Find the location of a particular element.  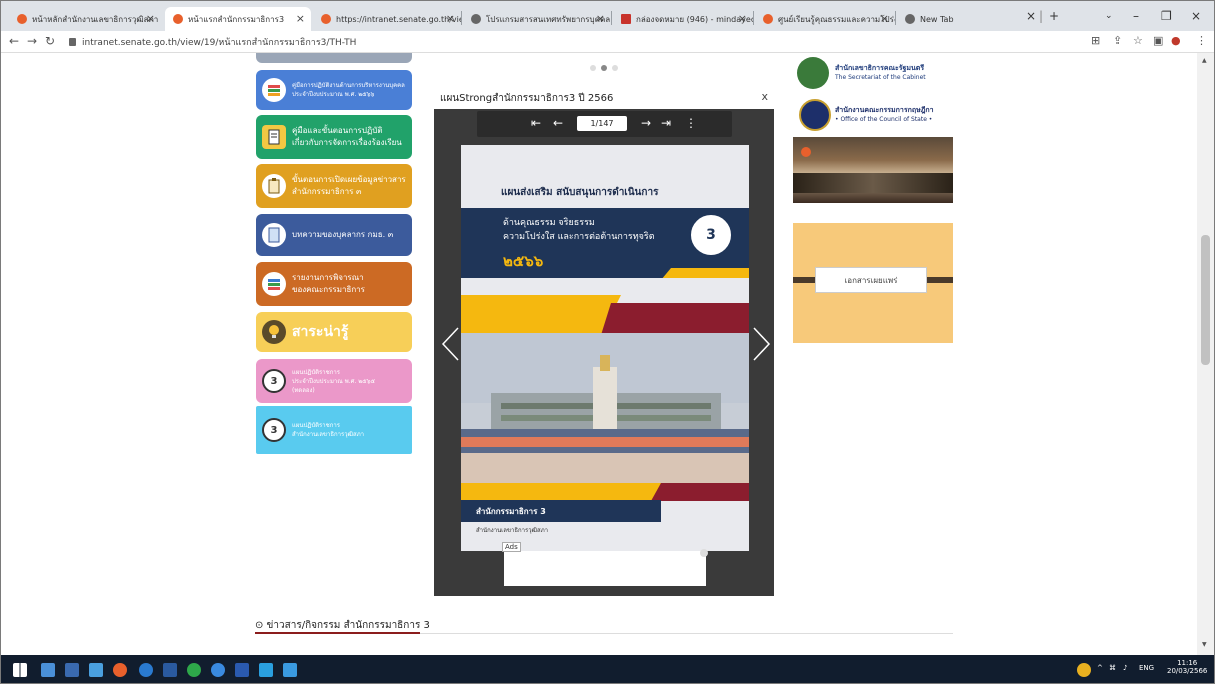

store-icon is located at coordinates (170, 670).